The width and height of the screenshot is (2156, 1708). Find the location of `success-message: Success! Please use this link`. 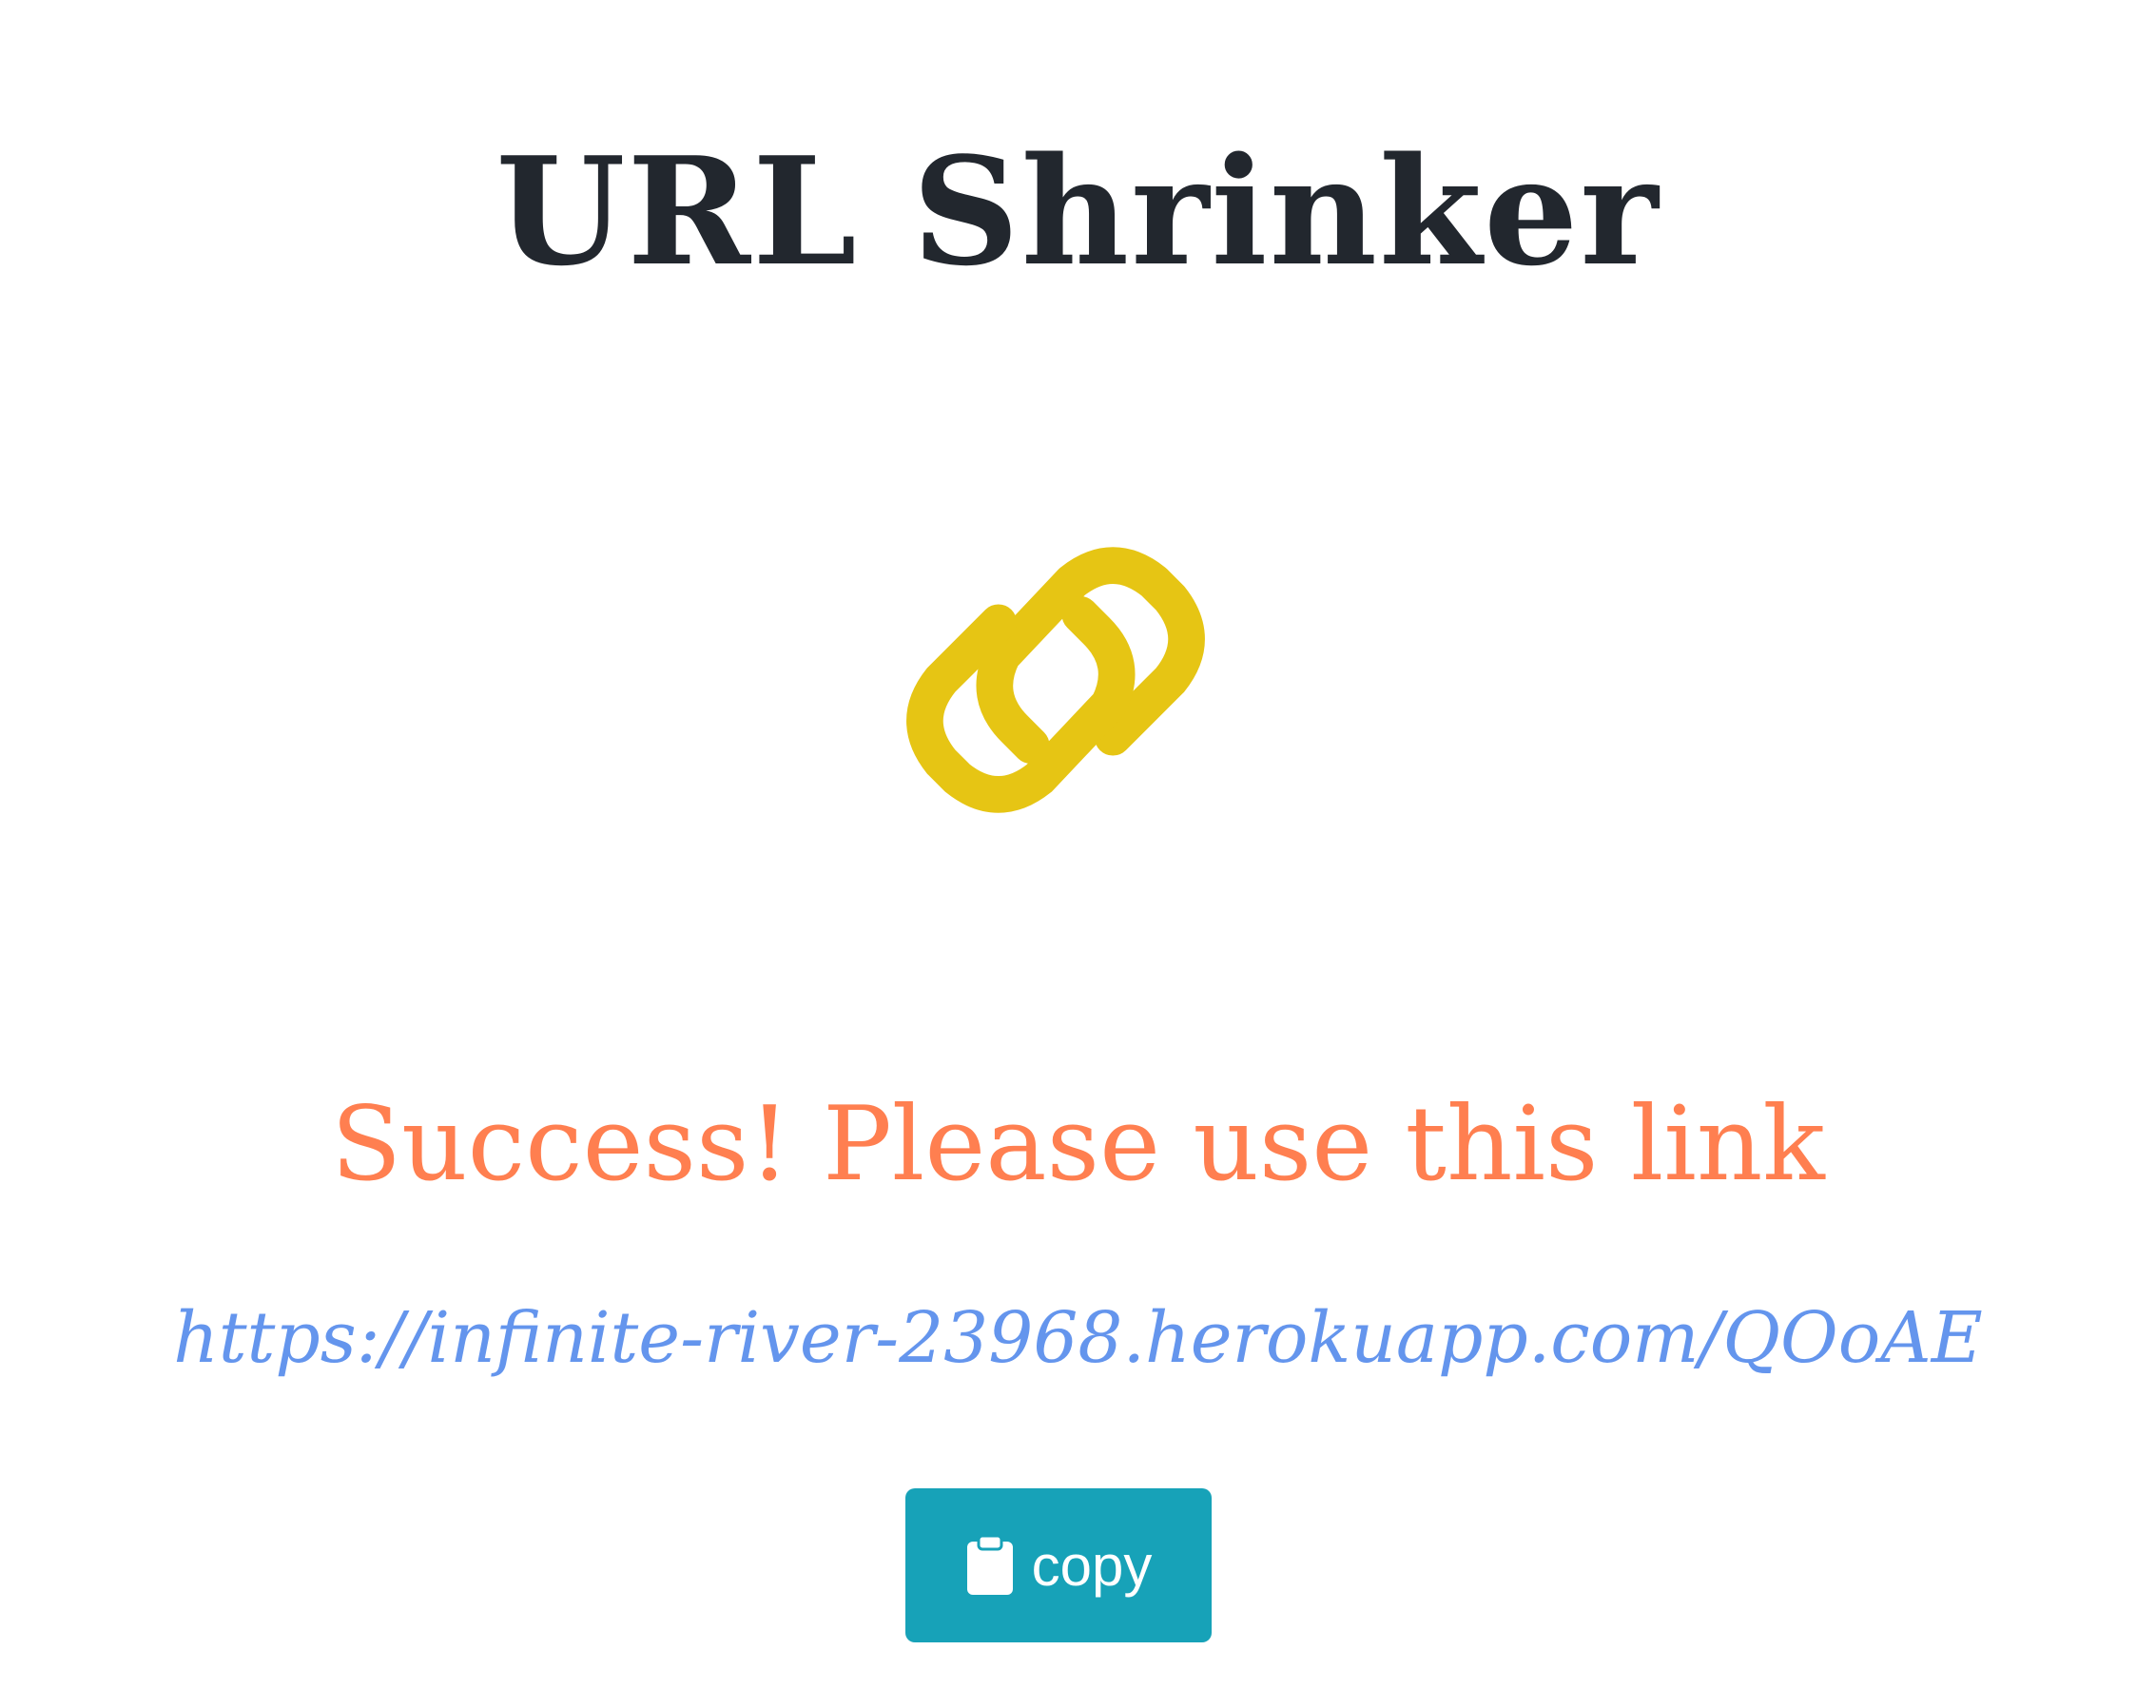

success-message: Success! Please use this link is located at coordinates (1078, 1145).